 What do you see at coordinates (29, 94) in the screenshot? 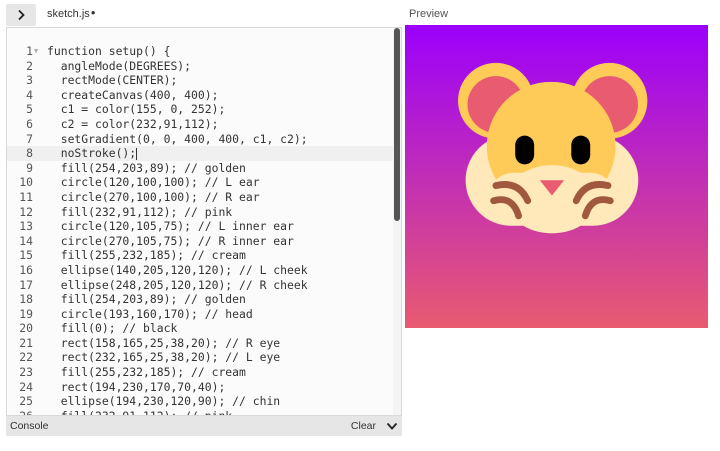
I see `line-number: 4` at bounding box center [29, 94].